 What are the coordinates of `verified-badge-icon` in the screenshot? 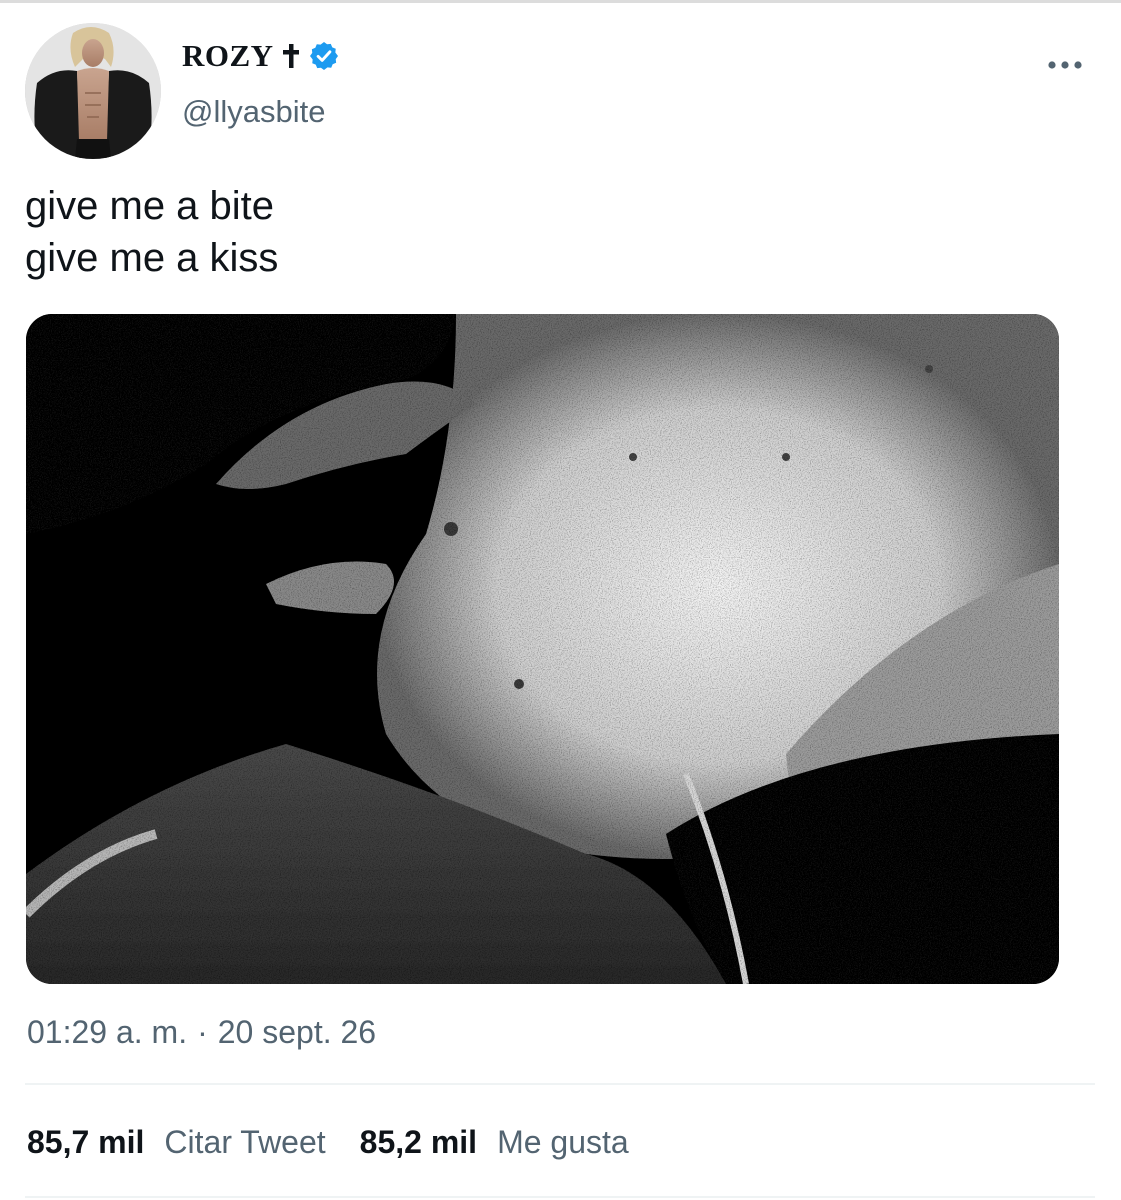 It's located at (324, 56).